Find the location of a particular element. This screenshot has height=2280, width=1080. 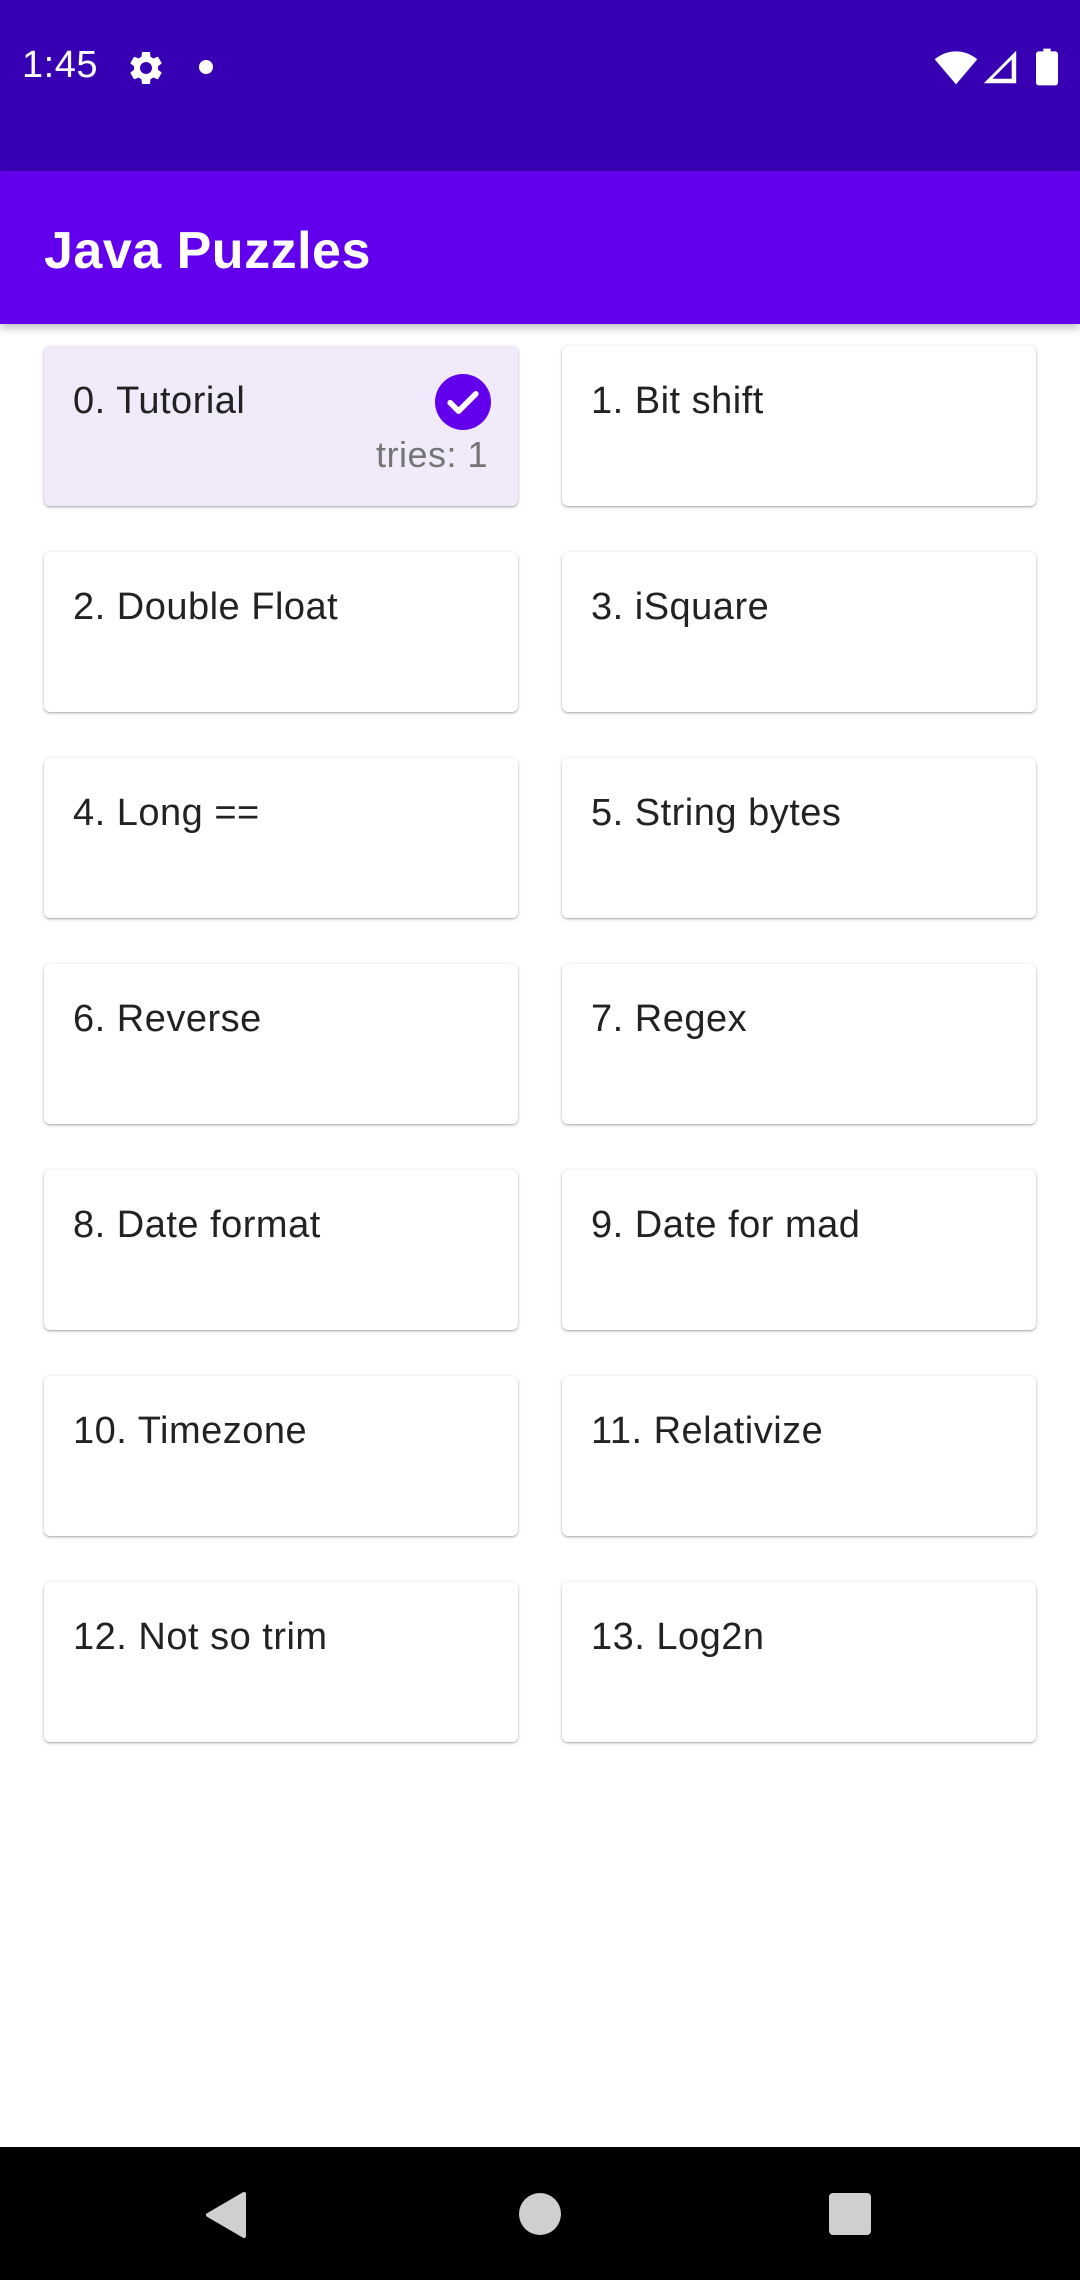

puzzle-card-3: 3. iSquare is located at coordinates (799, 632).